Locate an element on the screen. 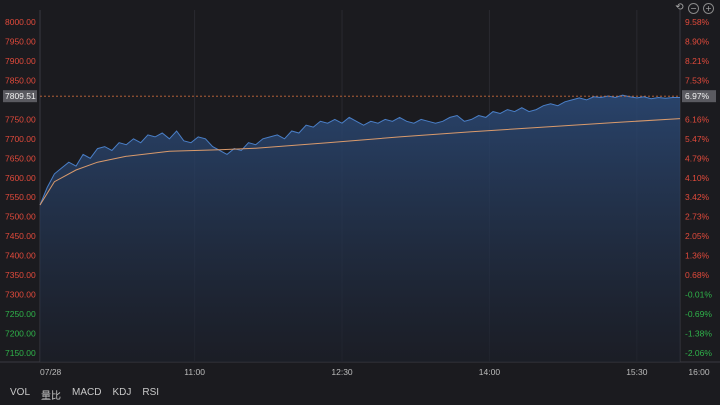  undo-icon: ⟲ is located at coordinates (679, 8).